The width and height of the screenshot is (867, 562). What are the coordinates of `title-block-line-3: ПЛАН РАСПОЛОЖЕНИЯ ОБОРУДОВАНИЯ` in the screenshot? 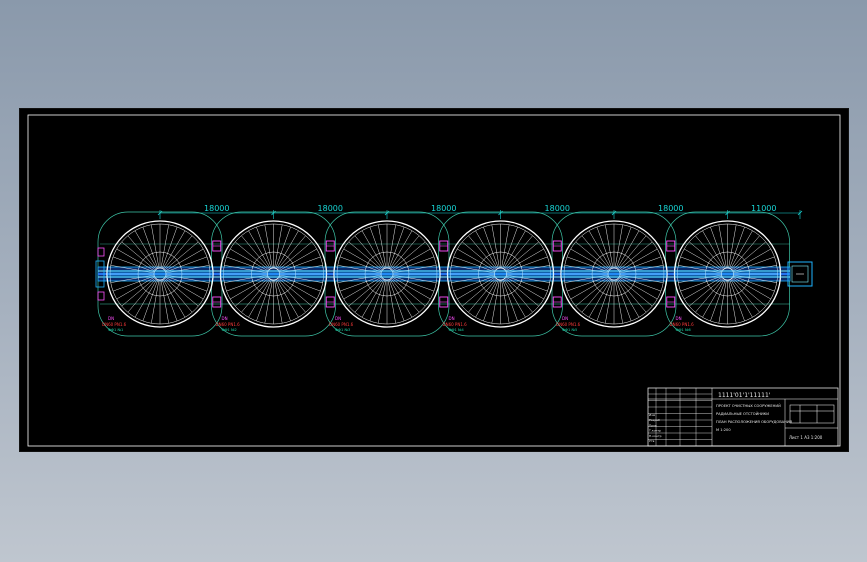 It's located at (754, 422).